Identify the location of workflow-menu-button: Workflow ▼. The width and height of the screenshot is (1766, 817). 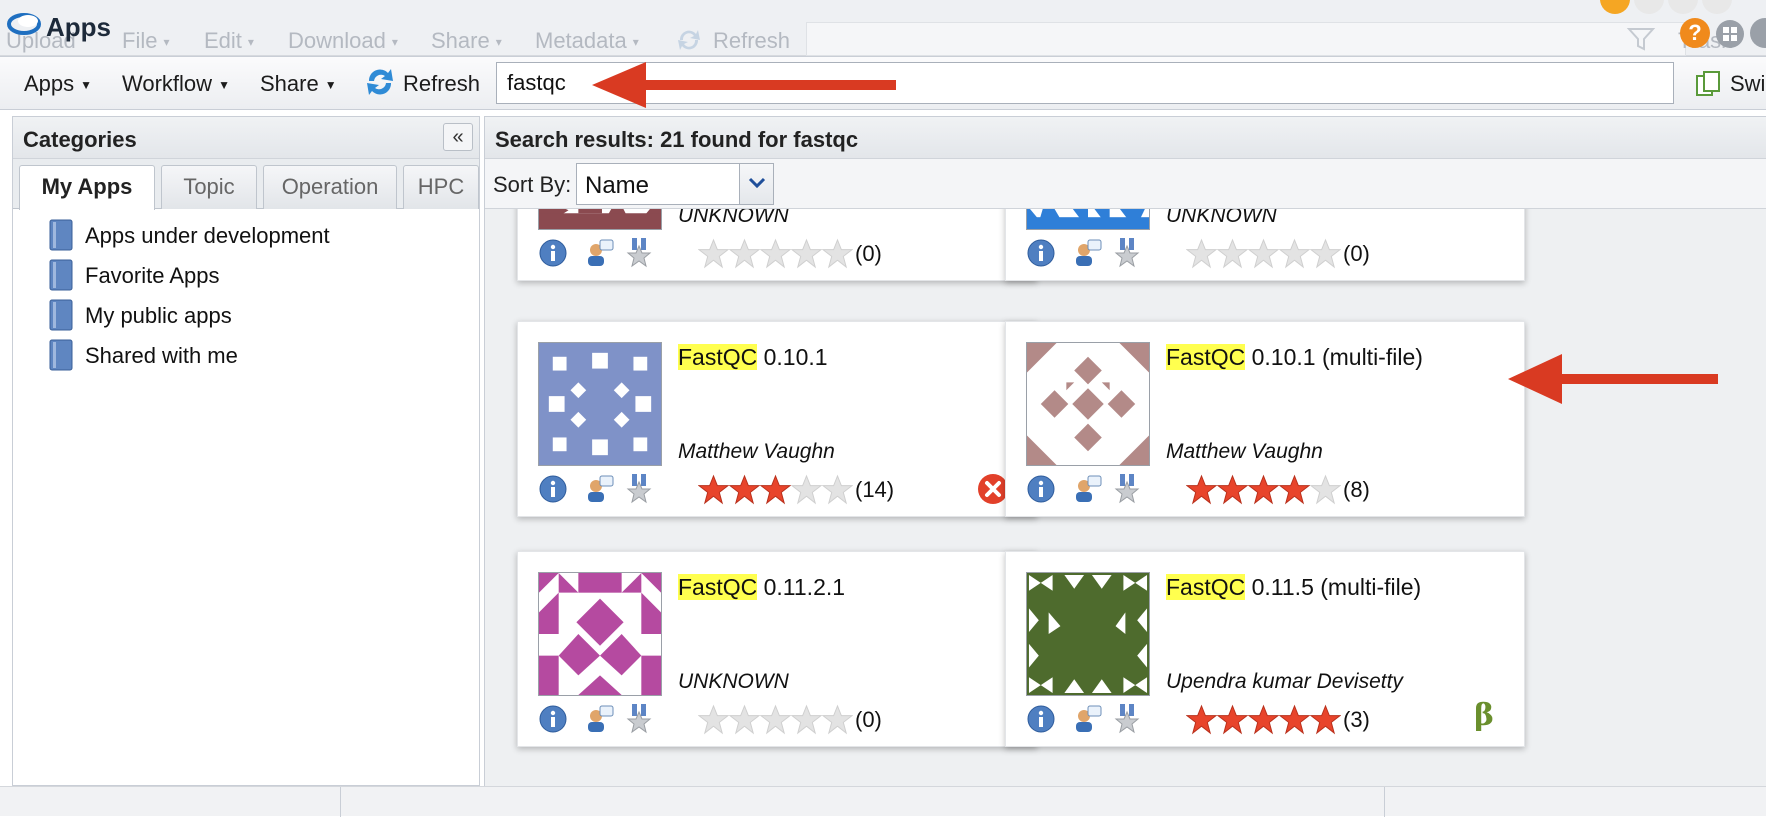
(176, 84).